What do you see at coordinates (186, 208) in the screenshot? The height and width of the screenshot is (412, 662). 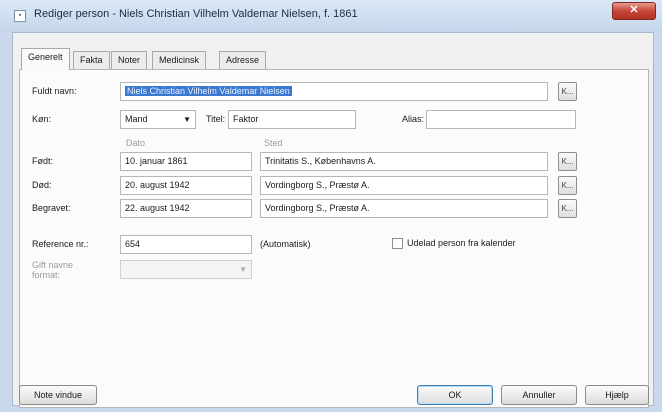 I see `buried-date-field: 22. august 1942` at bounding box center [186, 208].